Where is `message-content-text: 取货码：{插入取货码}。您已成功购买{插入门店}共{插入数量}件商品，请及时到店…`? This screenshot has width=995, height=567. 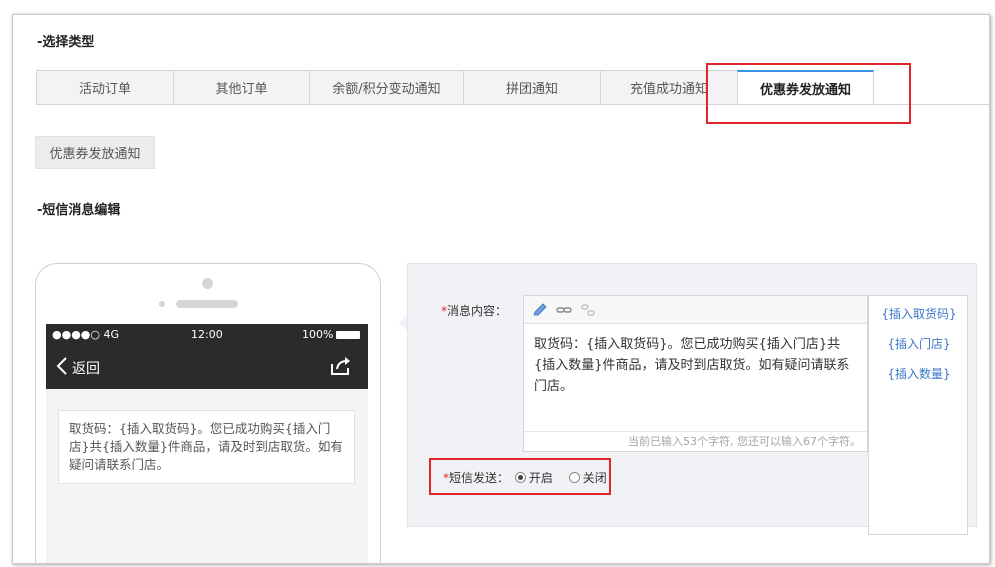 message-content-text: 取货码：{插入取货码}。您已成功购买{插入门店}共{插入数量}件商品，请及时到店… is located at coordinates (696, 365).